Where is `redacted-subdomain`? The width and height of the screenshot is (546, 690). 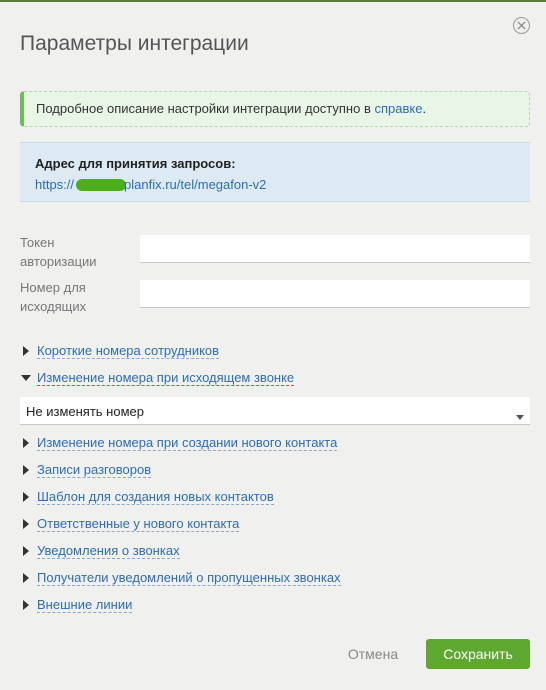 redacted-subdomain is located at coordinates (101, 184).